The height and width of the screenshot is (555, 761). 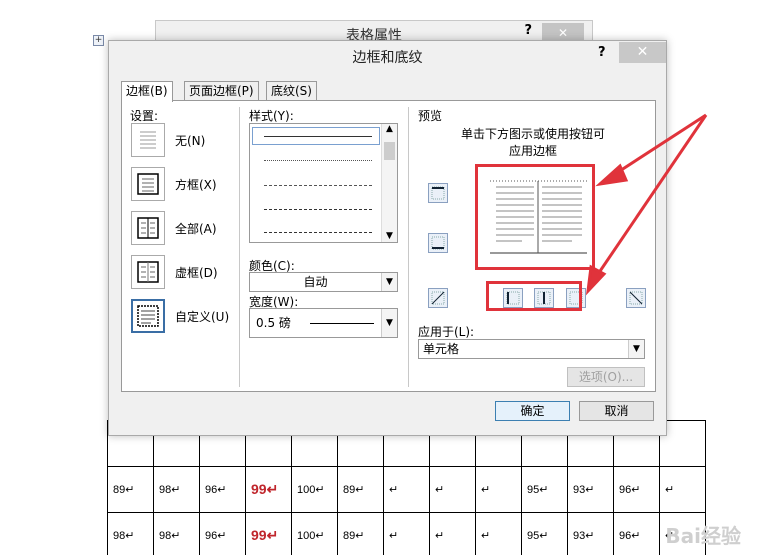 What do you see at coordinates (147, 91) in the screenshot?
I see `tab-borders: 边框(B)` at bounding box center [147, 91].